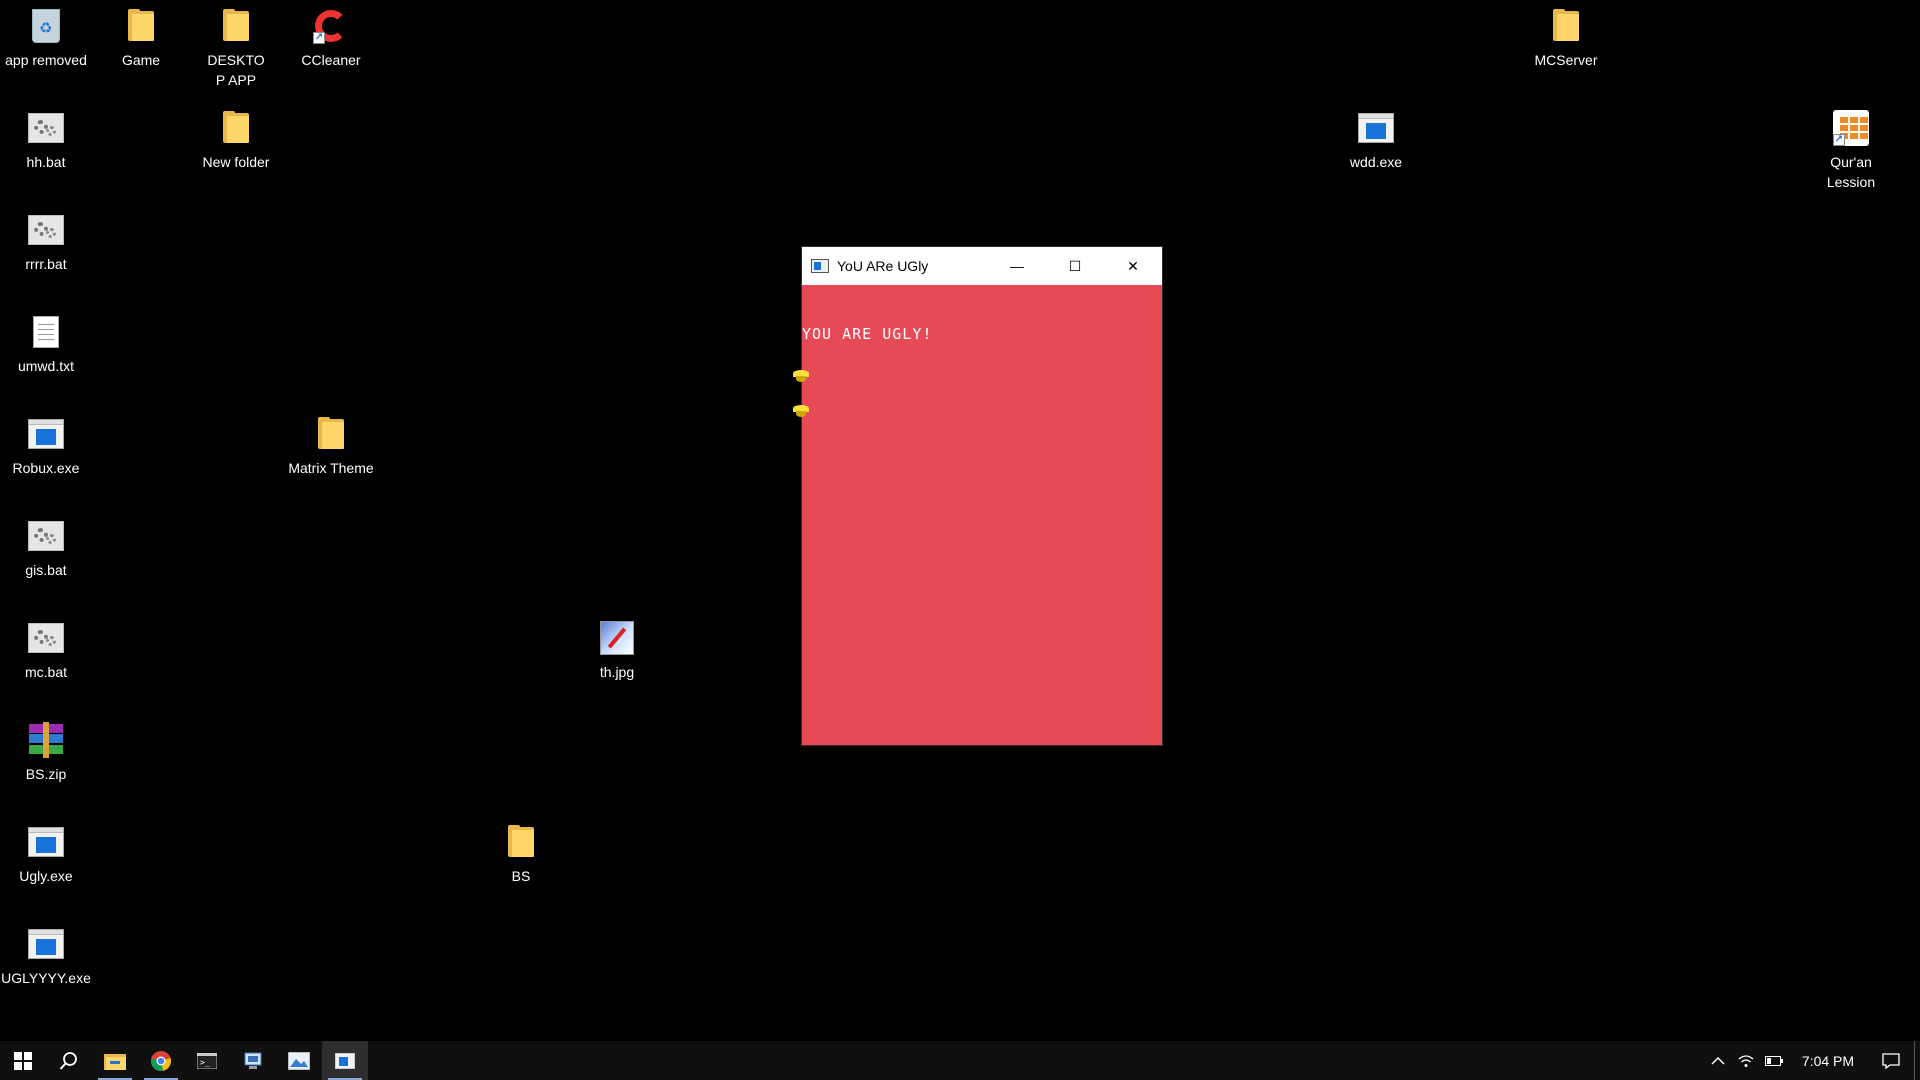  Describe the element at coordinates (1566, 60) in the screenshot. I see `icon-label: MCServer` at that location.